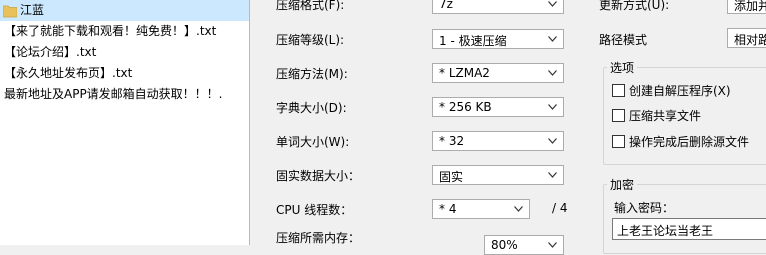  What do you see at coordinates (680, 91) in the screenshot?
I see `sfx-label: 创建自解压程序(X)` at bounding box center [680, 91].